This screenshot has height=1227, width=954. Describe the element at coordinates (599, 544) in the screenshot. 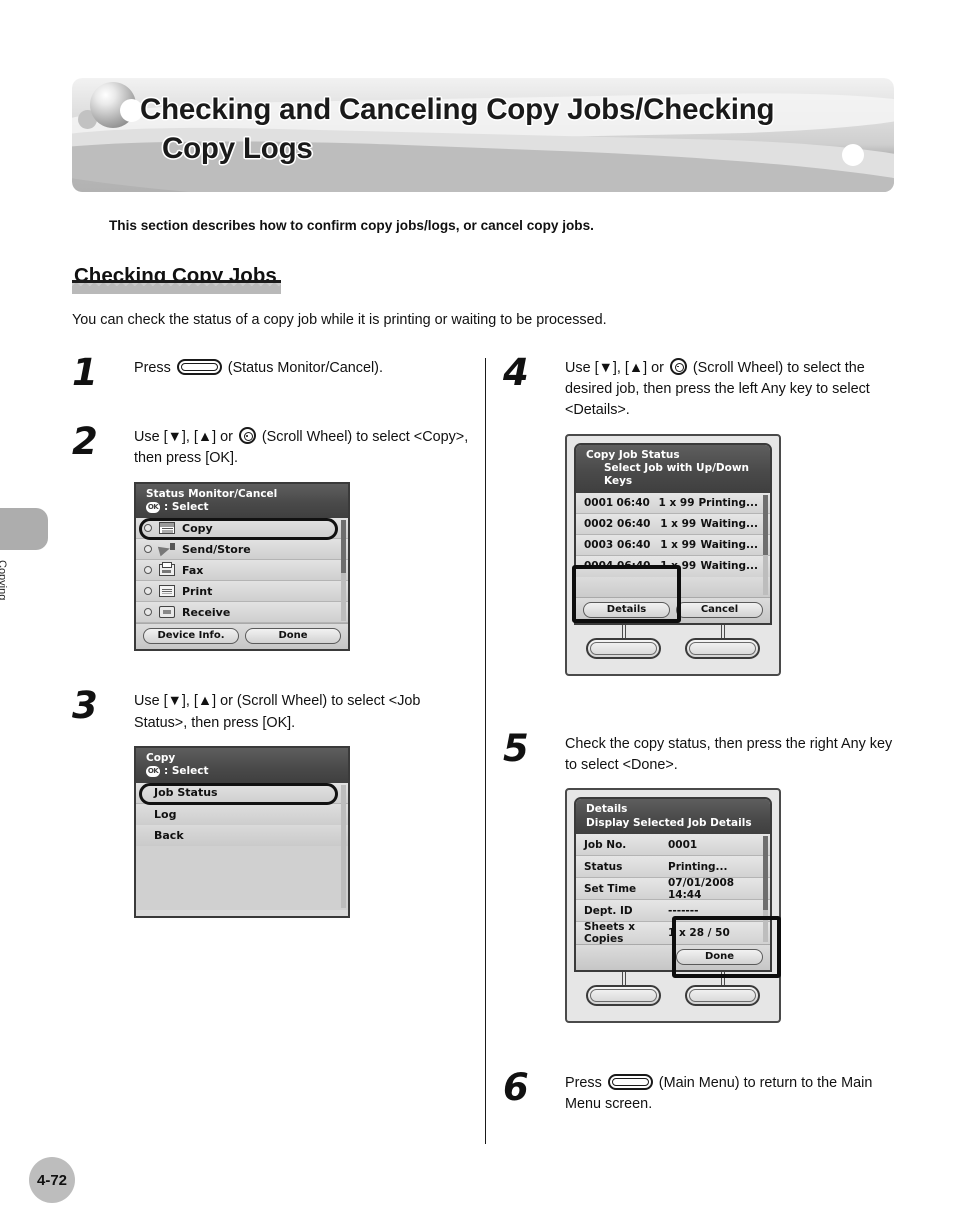

I see `job-no-cell: 0003` at that location.